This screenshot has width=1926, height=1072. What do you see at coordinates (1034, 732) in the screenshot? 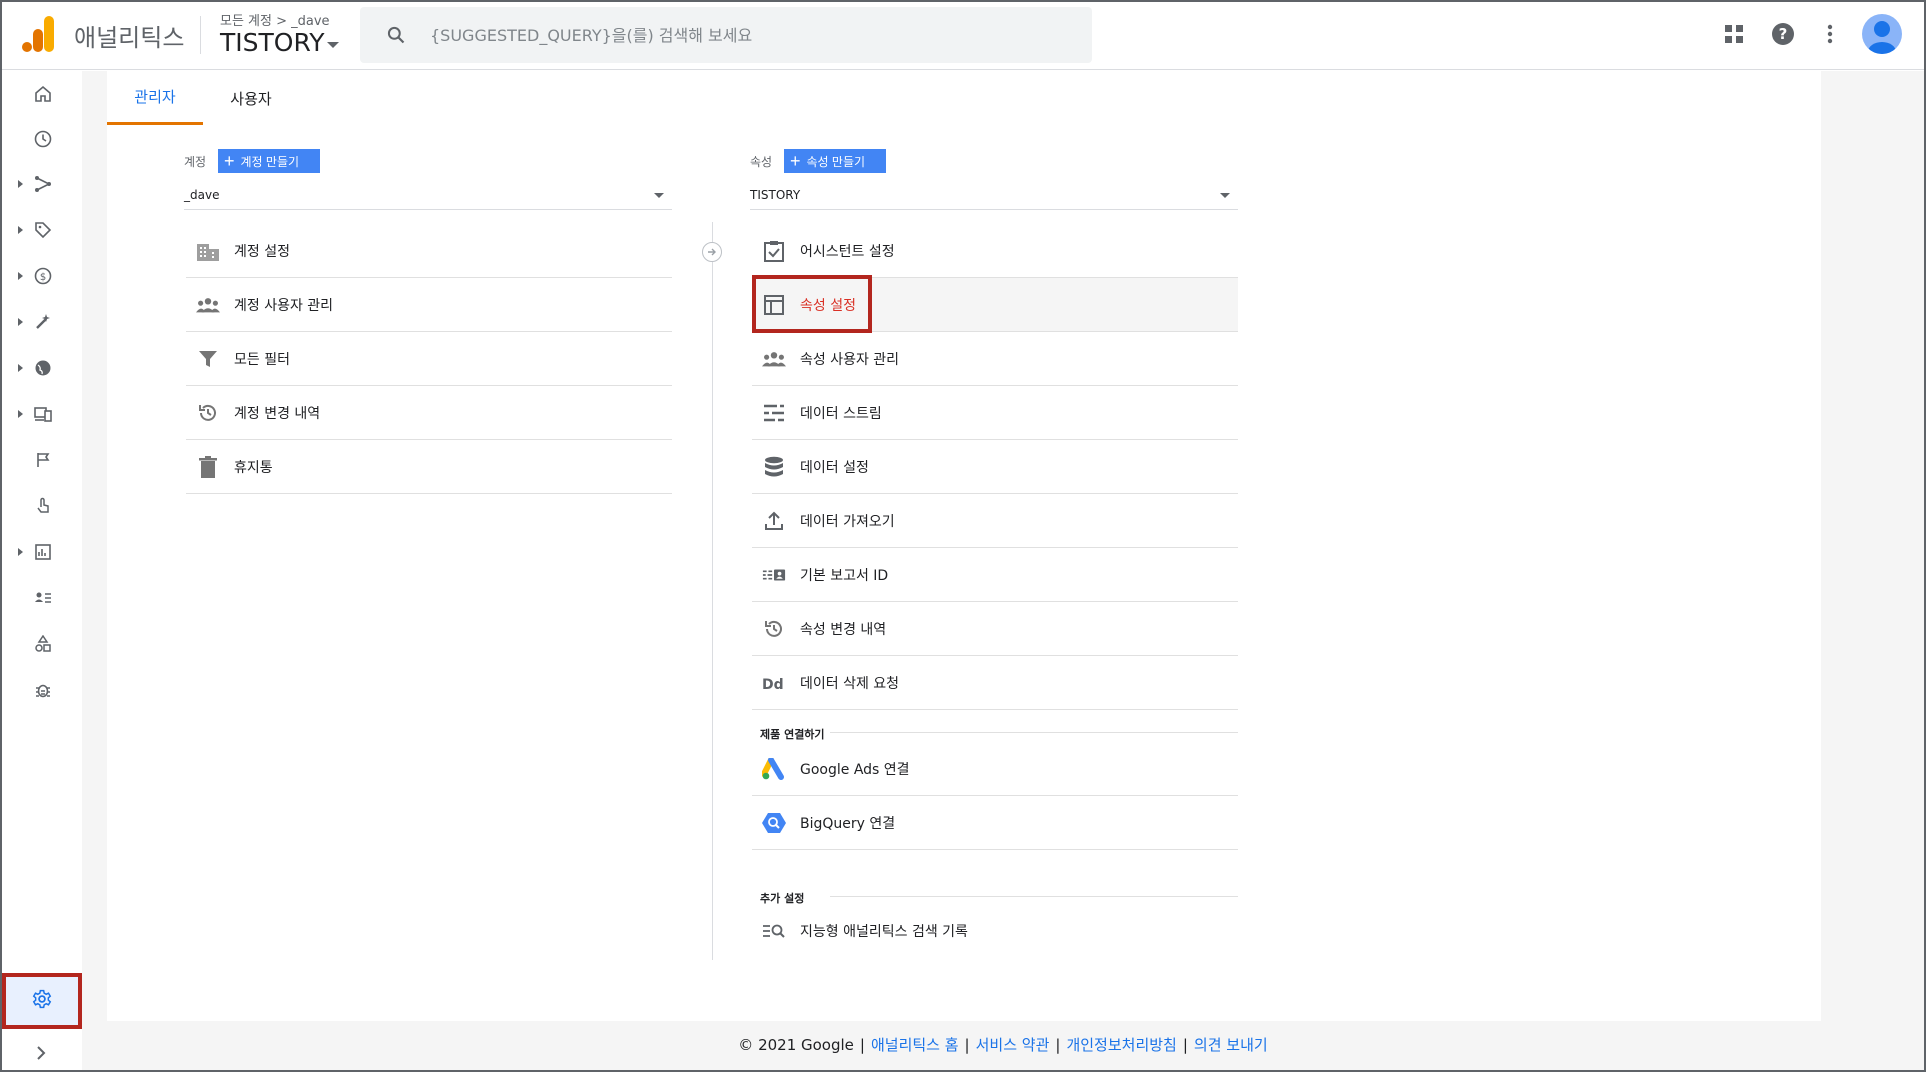
I see `section-divider` at bounding box center [1034, 732].